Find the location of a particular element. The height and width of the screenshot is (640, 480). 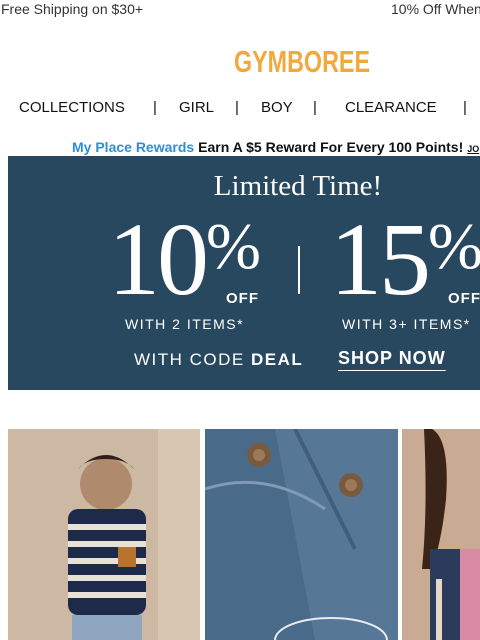

category-tile-boy-sweater is located at coordinates (104, 534).